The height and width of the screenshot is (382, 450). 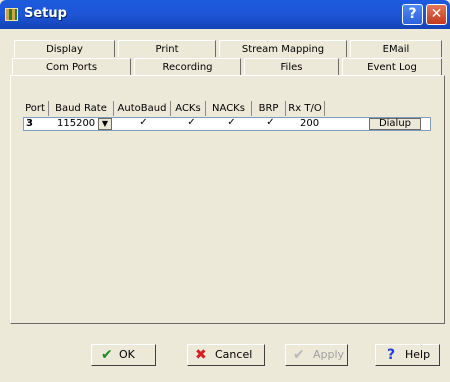 What do you see at coordinates (71, 66) in the screenshot?
I see `tab-com-ports: Com Ports` at bounding box center [71, 66].